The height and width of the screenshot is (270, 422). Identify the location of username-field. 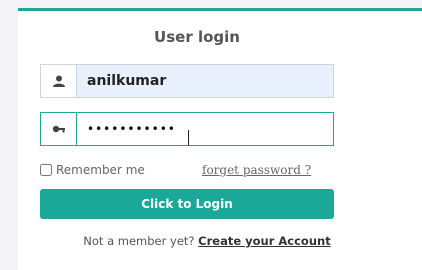
(187, 81).